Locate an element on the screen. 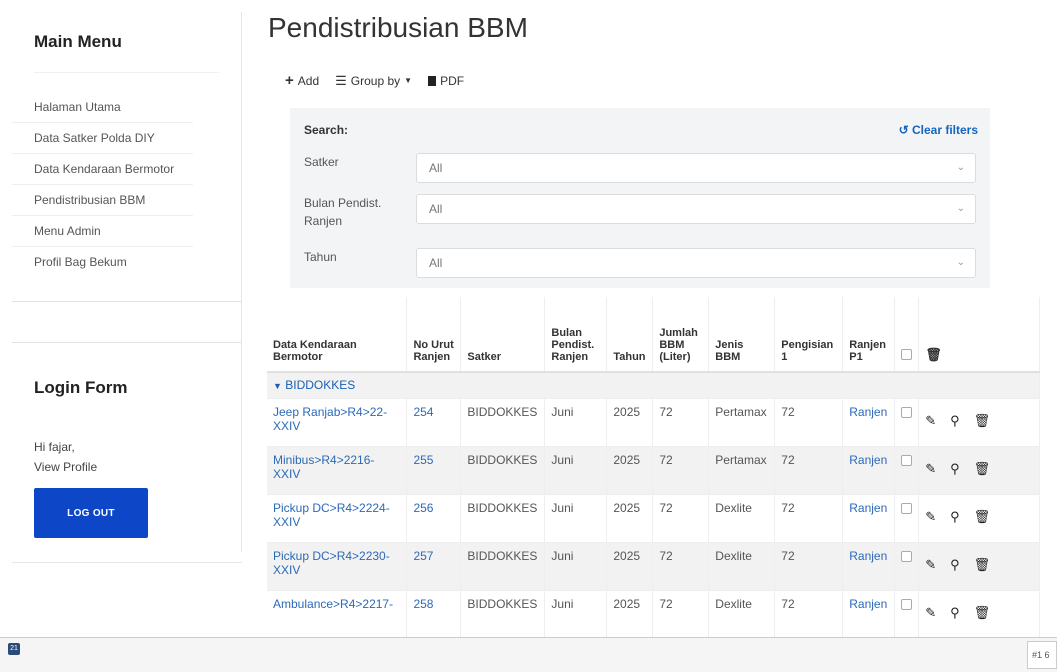 Image resolution: width=1057 pixels, height=672 pixels. col-header-kendaraan: Data Kendaraan Bermotor is located at coordinates (337, 335).